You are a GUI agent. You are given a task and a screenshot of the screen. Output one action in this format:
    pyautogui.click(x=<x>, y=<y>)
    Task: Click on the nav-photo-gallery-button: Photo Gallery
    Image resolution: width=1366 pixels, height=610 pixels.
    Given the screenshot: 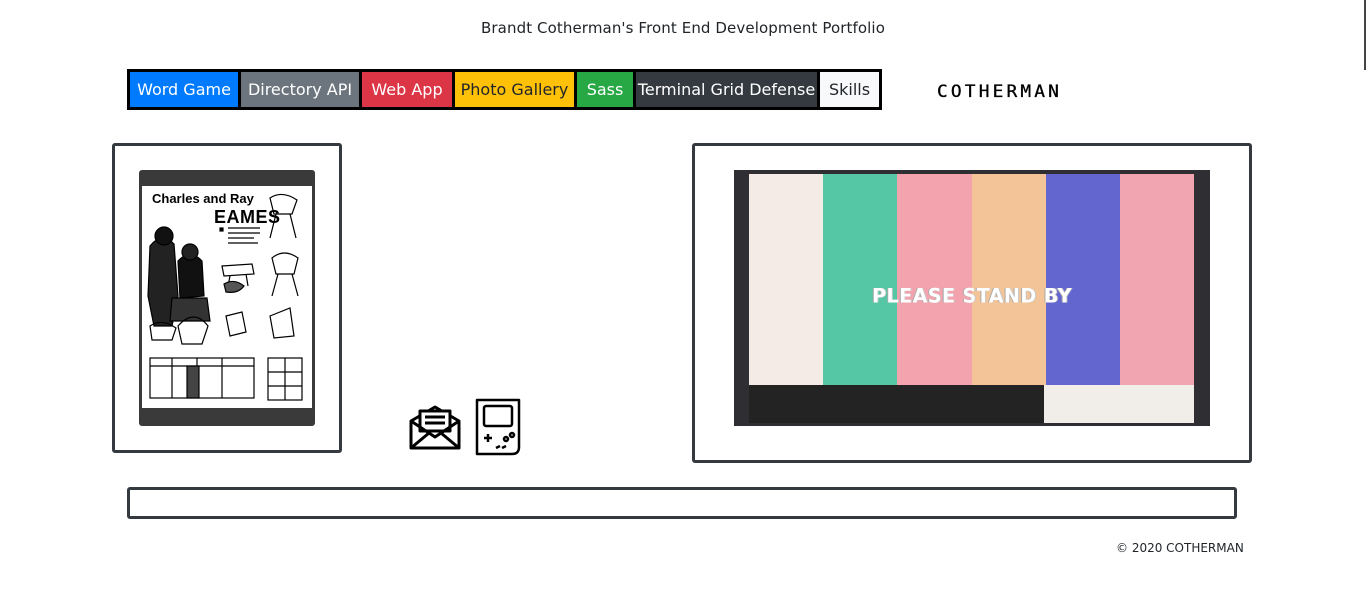 What is the action you would take?
    pyautogui.click(x=514, y=89)
    